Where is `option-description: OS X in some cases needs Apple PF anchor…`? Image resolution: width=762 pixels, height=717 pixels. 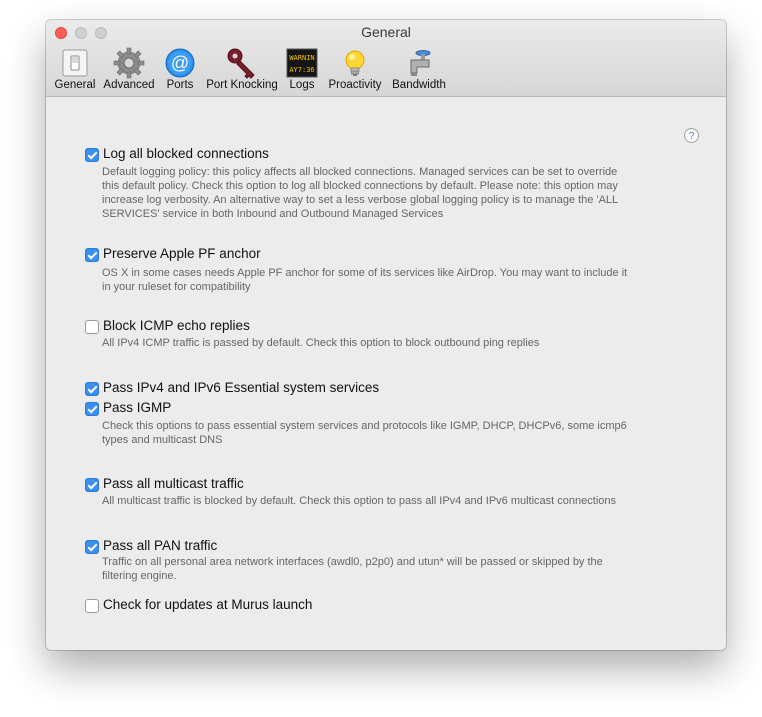 option-description: OS X in some cases needs Apple PF anchor… is located at coordinates (365, 280).